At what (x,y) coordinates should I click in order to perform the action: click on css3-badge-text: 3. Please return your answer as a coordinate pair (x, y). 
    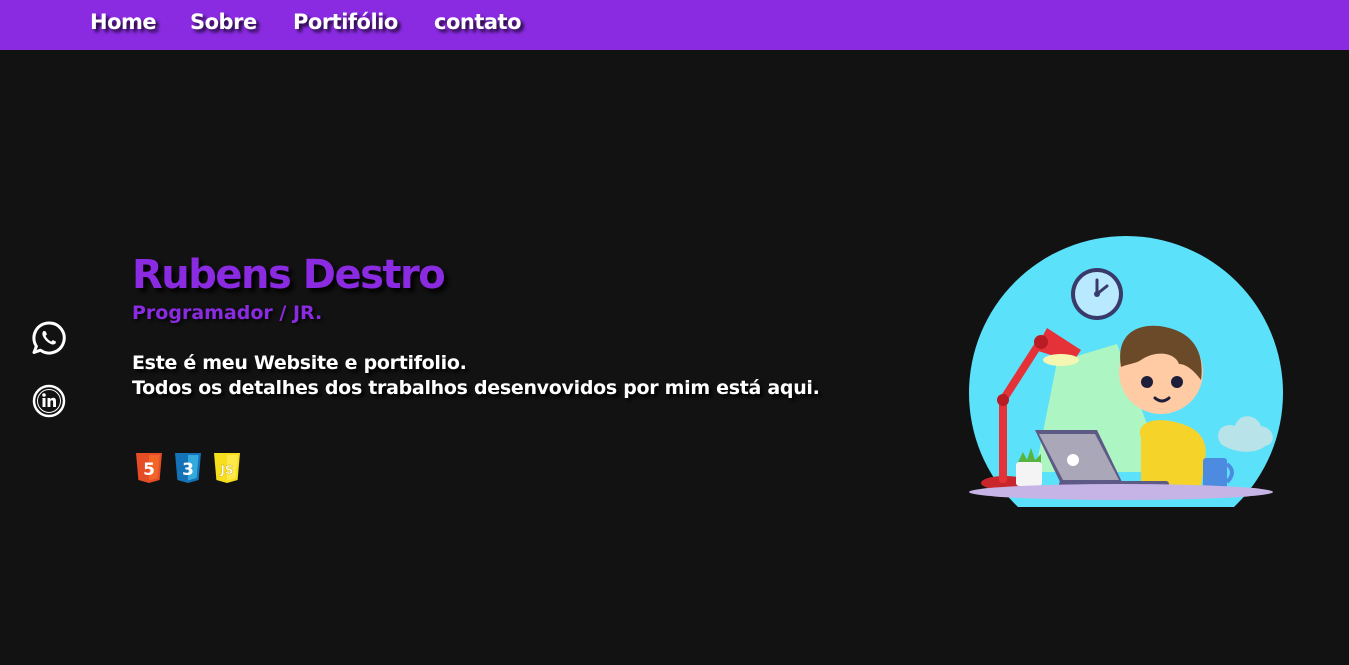
    Looking at the image, I should click on (188, 470).